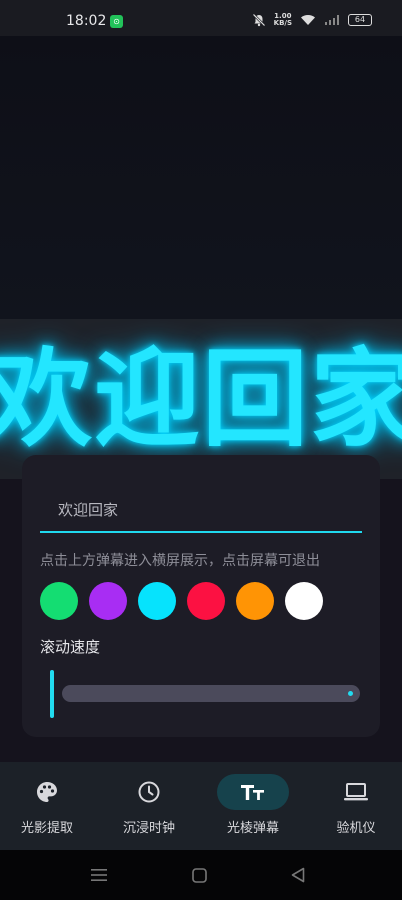 The image size is (402, 900). What do you see at coordinates (201, 399) in the screenshot?
I see `danmaku-text: 欢迎回家` at bounding box center [201, 399].